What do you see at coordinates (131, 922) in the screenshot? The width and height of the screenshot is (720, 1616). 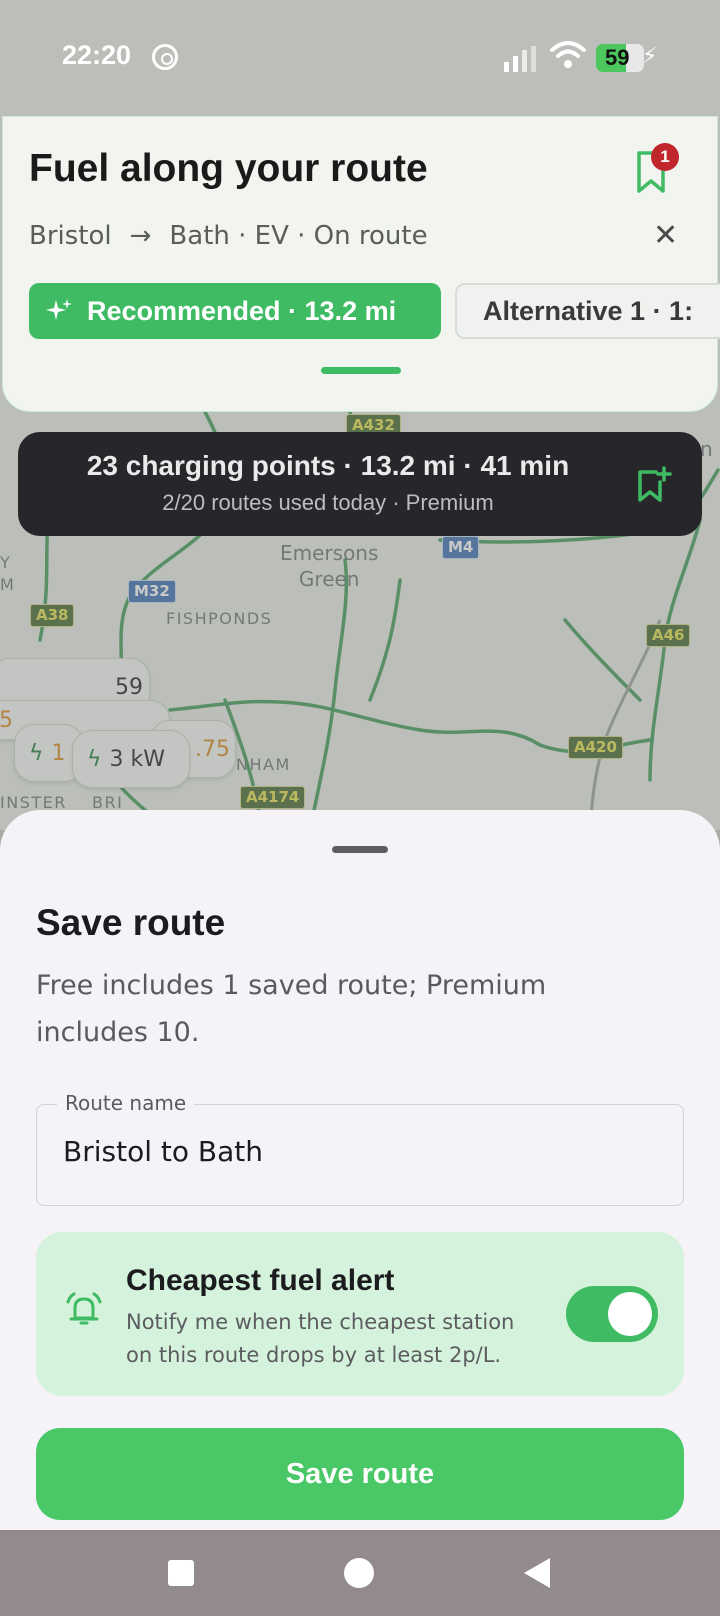 I see `sheet-title: Save route` at bounding box center [131, 922].